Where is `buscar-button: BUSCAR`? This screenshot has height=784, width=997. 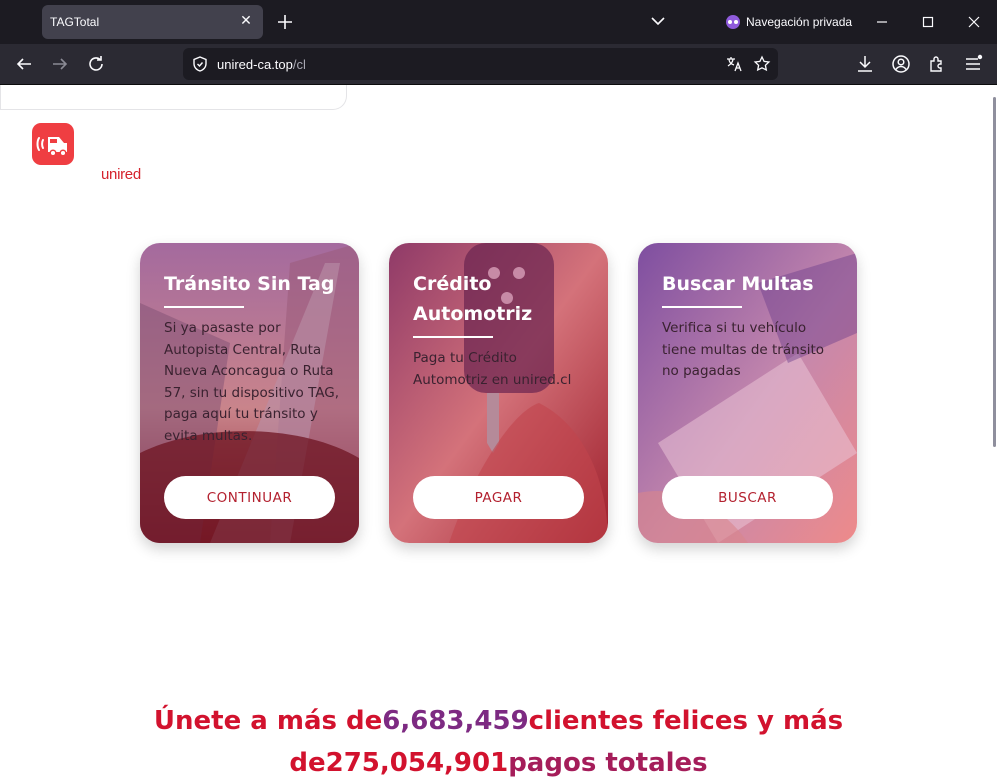 buscar-button: BUSCAR is located at coordinates (747, 497).